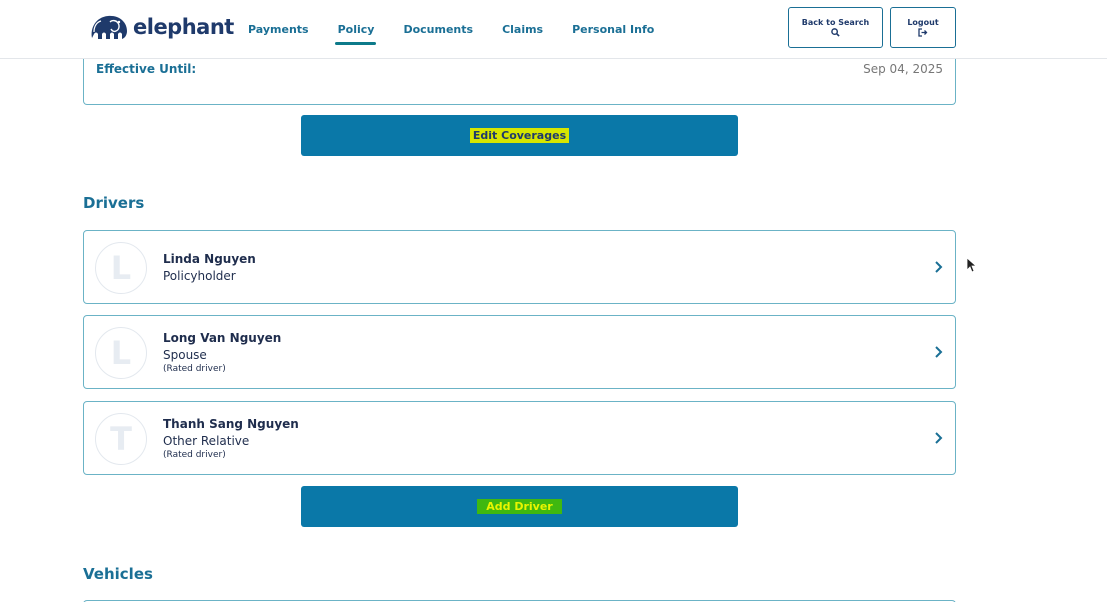 The image size is (1107, 602). Describe the element at coordinates (118, 574) in the screenshot. I see `vehicles-section-title: Vehicles` at that location.